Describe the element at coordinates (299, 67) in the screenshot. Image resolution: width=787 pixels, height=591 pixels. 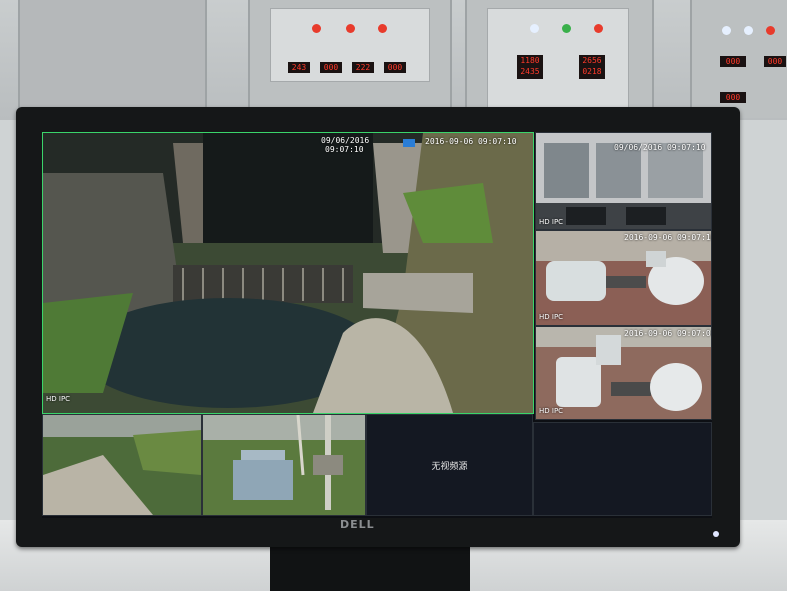
I see `digital-meter: 243` at that location.